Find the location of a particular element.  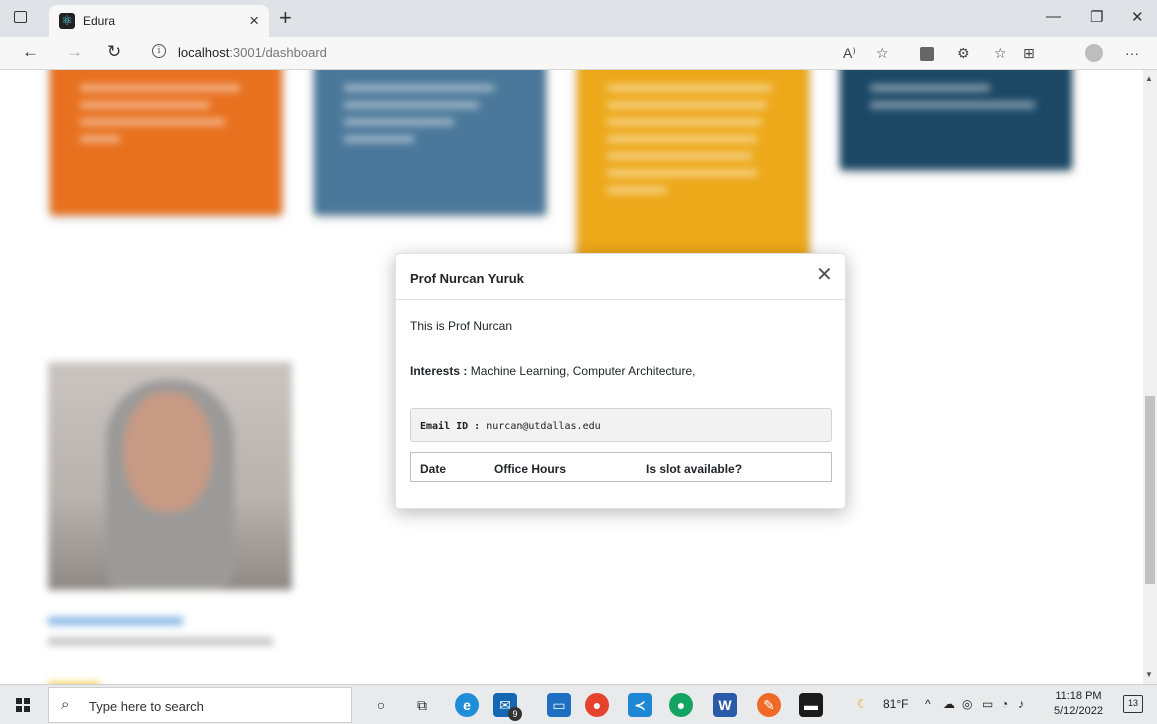

modal-title: Prof Nurcan Yuruk is located at coordinates (467, 278).